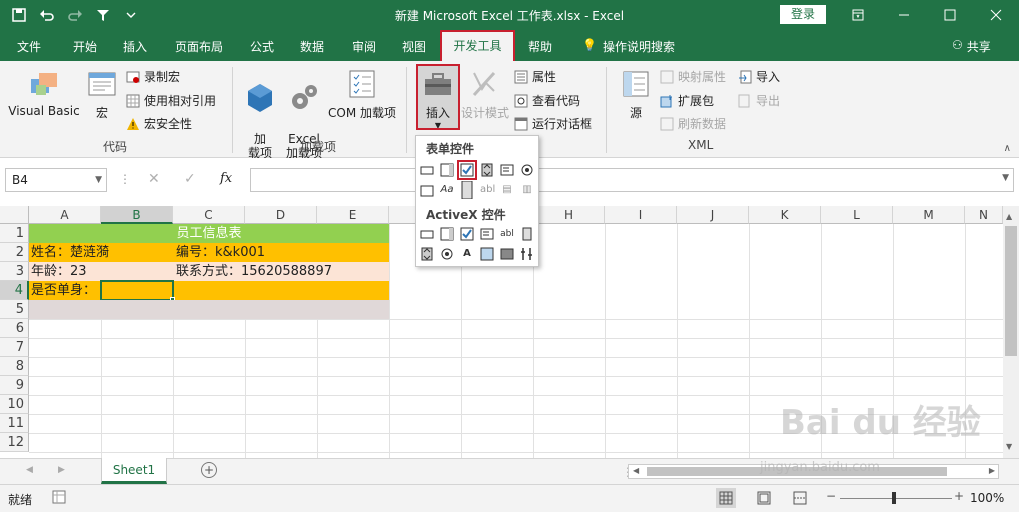 Image resolution: width=1019 pixels, height=512 pixels. I want to click on text-field-control-icon: abl, so click(487, 190).